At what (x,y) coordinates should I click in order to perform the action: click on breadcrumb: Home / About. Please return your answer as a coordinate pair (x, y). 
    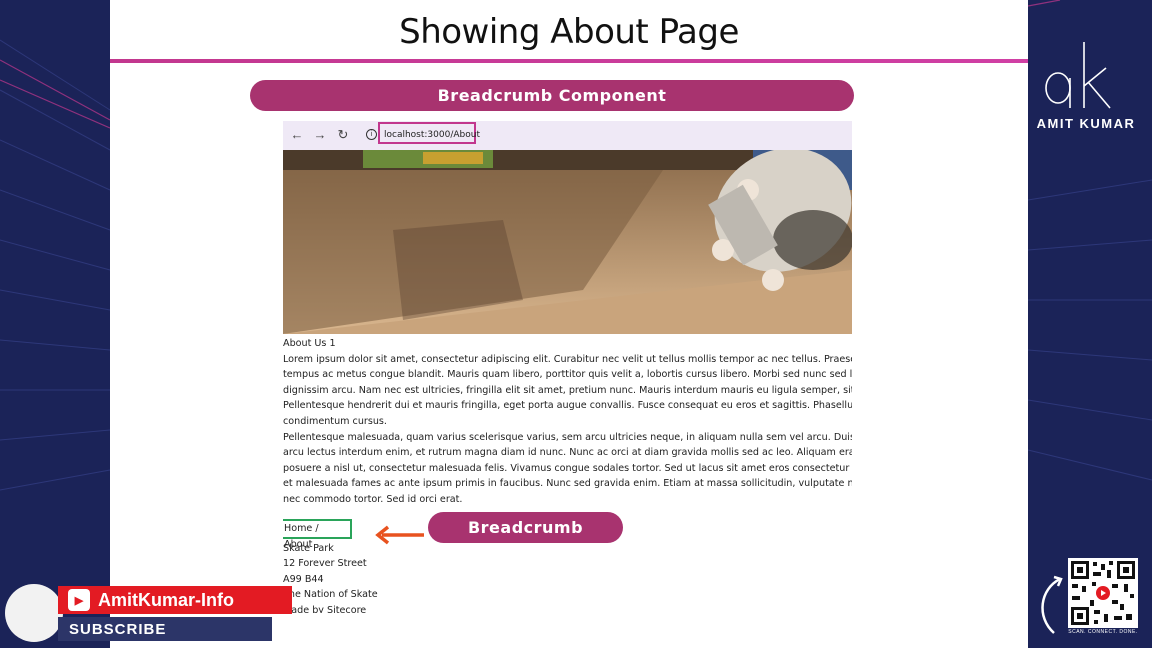
    Looking at the image, I should click on (317, 534).